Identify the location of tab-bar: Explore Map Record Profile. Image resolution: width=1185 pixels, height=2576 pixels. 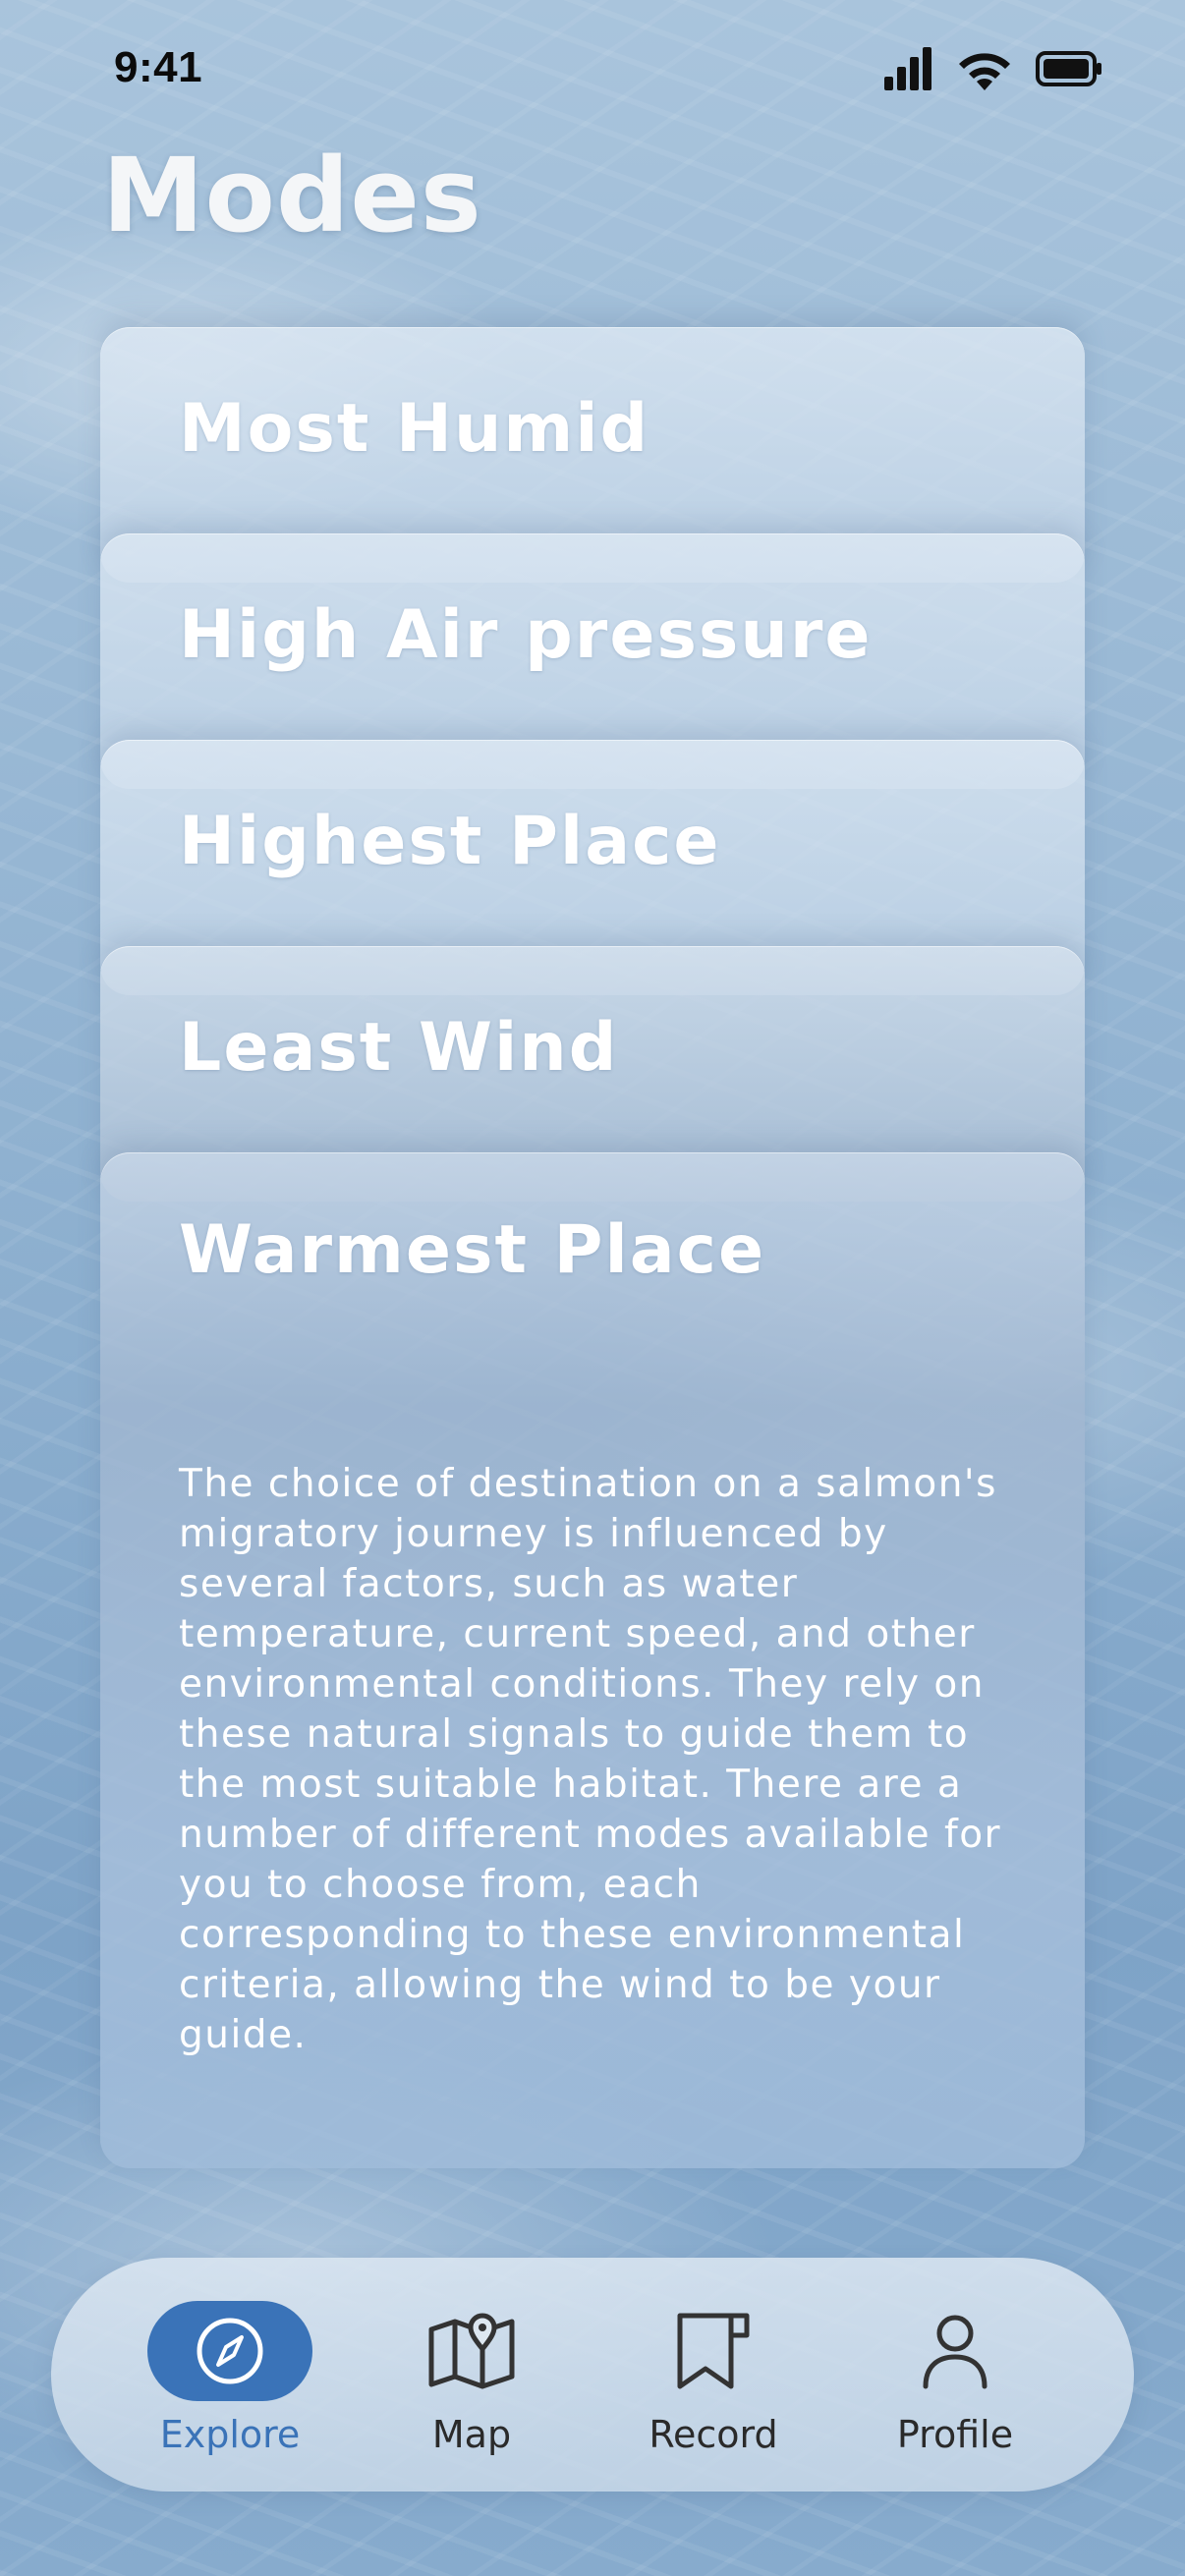
(592, 2375).